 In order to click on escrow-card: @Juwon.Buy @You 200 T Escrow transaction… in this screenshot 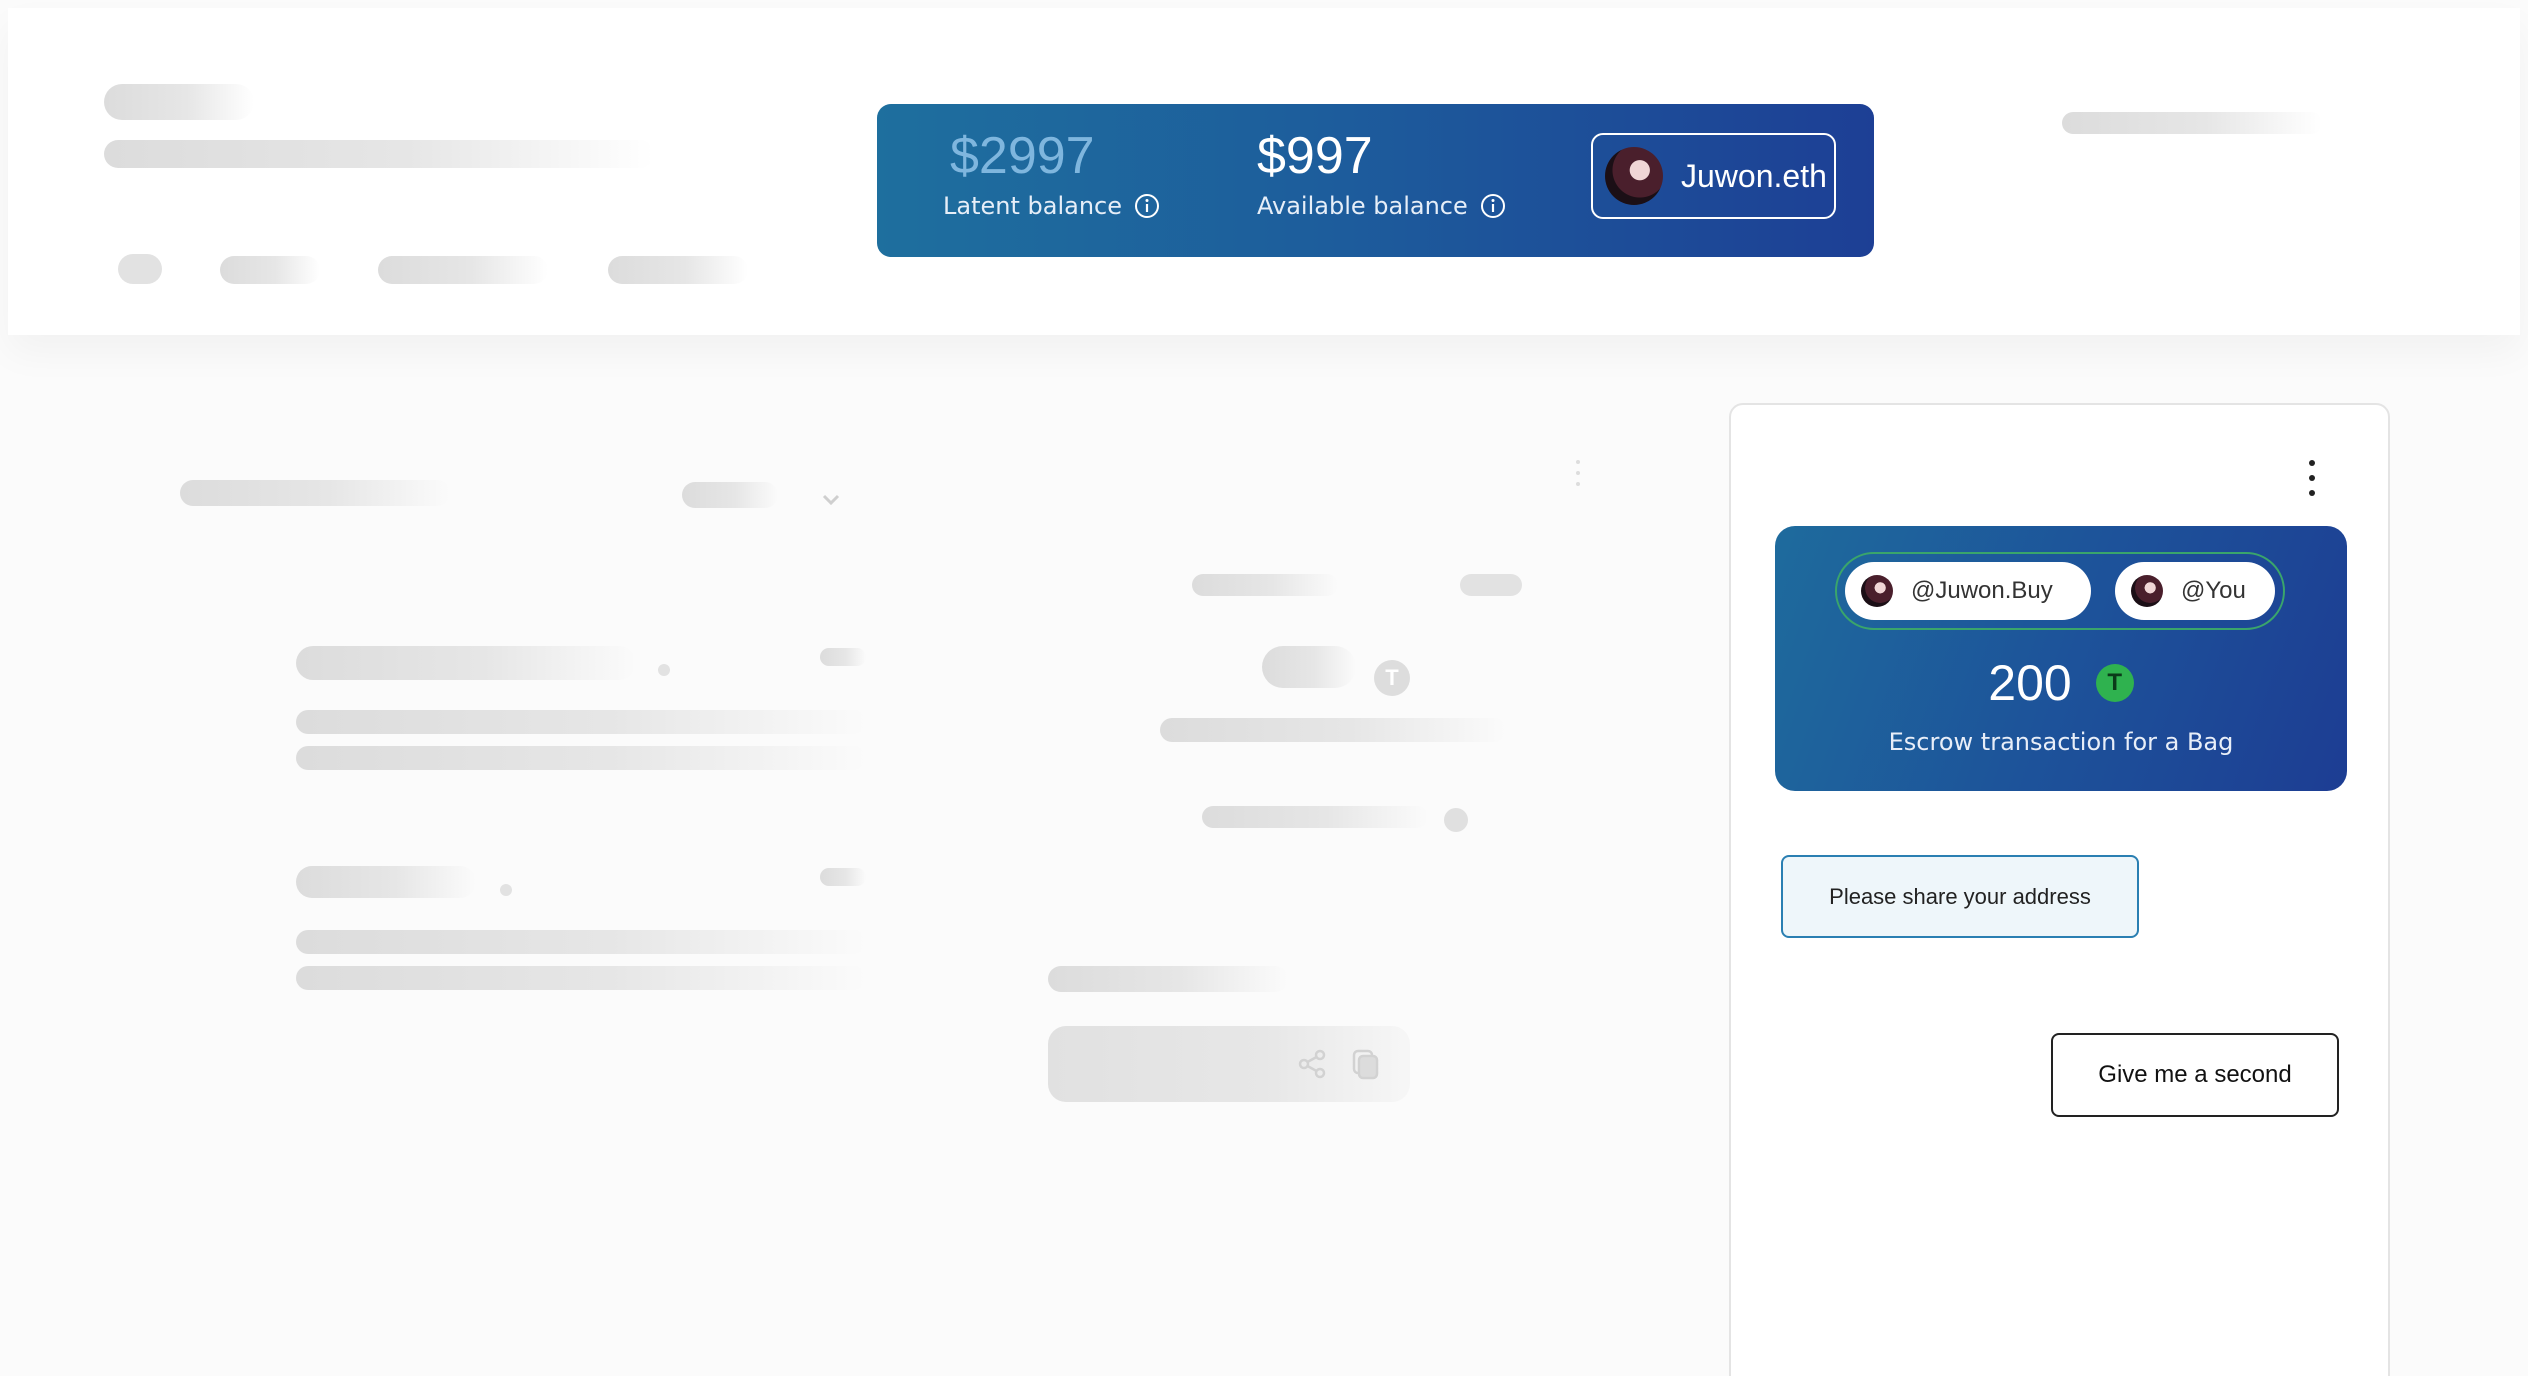, I will do `click(2061, 658)`.